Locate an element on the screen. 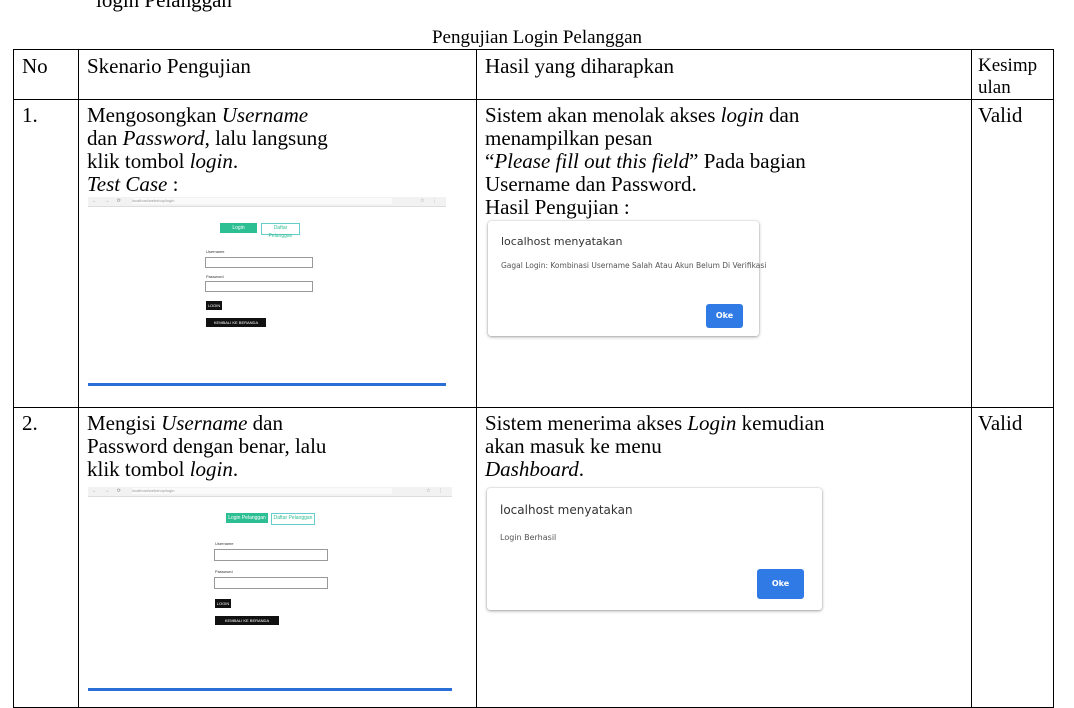 The width and height of the screenshot is (1074, 708). row-number: 1. is located at coordinates (30, 115).